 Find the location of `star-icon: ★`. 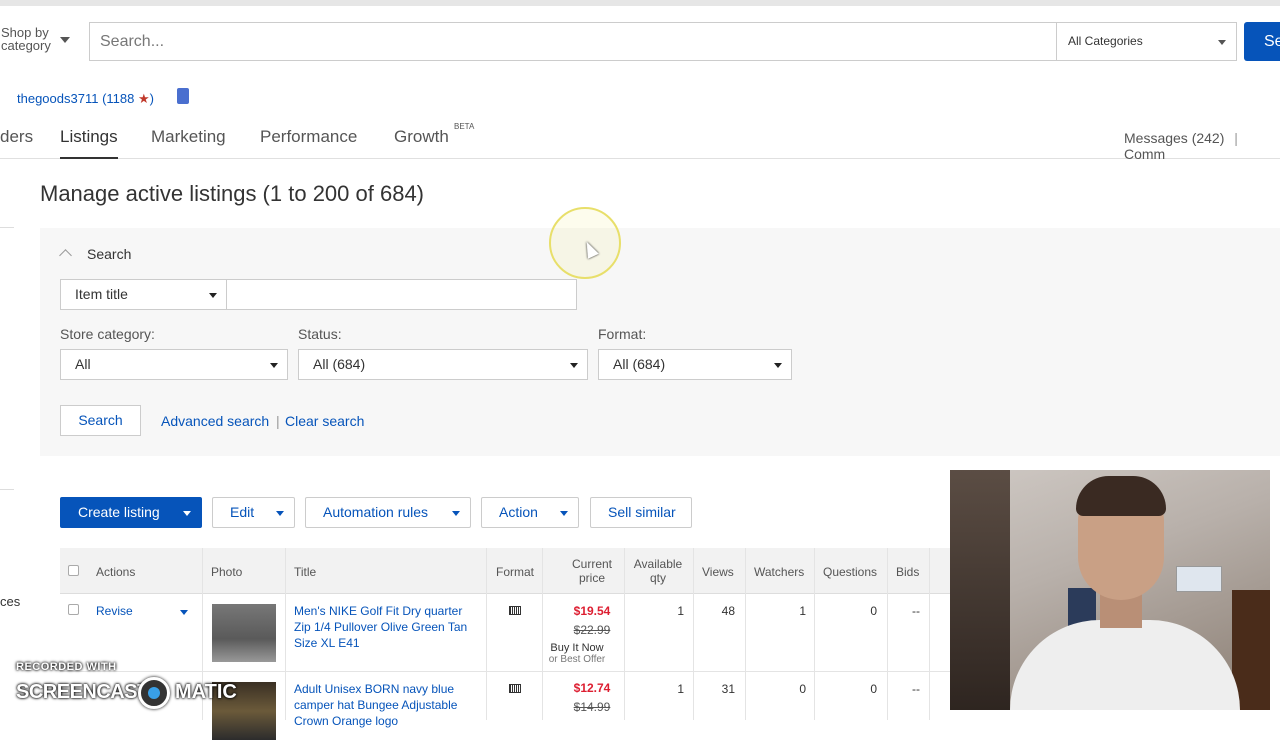

star-icon: ★ is located at coordinates (144, 98).